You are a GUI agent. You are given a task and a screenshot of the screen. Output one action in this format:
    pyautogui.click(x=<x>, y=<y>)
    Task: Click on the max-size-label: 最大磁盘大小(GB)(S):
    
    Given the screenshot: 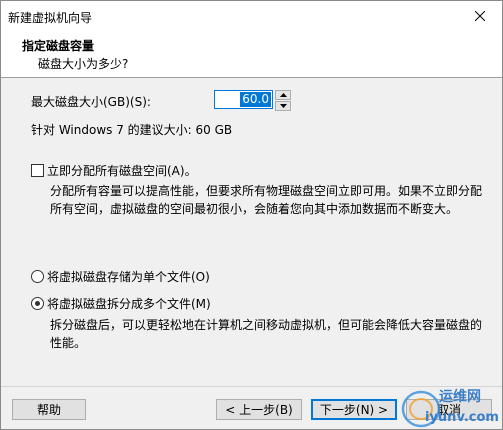 What is the action you would take?
    pyautogui.click(x=91, y=102)
    